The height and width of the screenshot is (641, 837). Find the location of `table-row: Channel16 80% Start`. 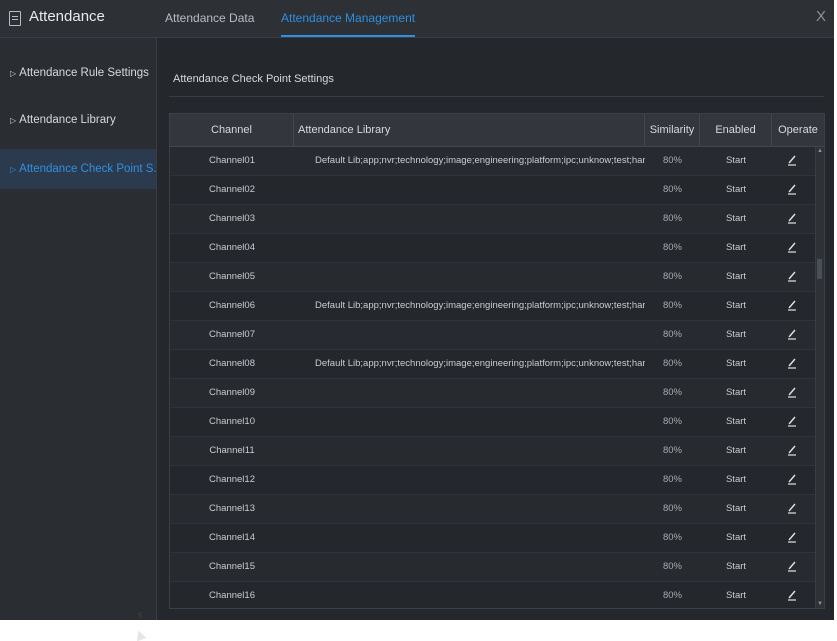

table-row: Channel16 80% Start is located at coordinates (497, 595).